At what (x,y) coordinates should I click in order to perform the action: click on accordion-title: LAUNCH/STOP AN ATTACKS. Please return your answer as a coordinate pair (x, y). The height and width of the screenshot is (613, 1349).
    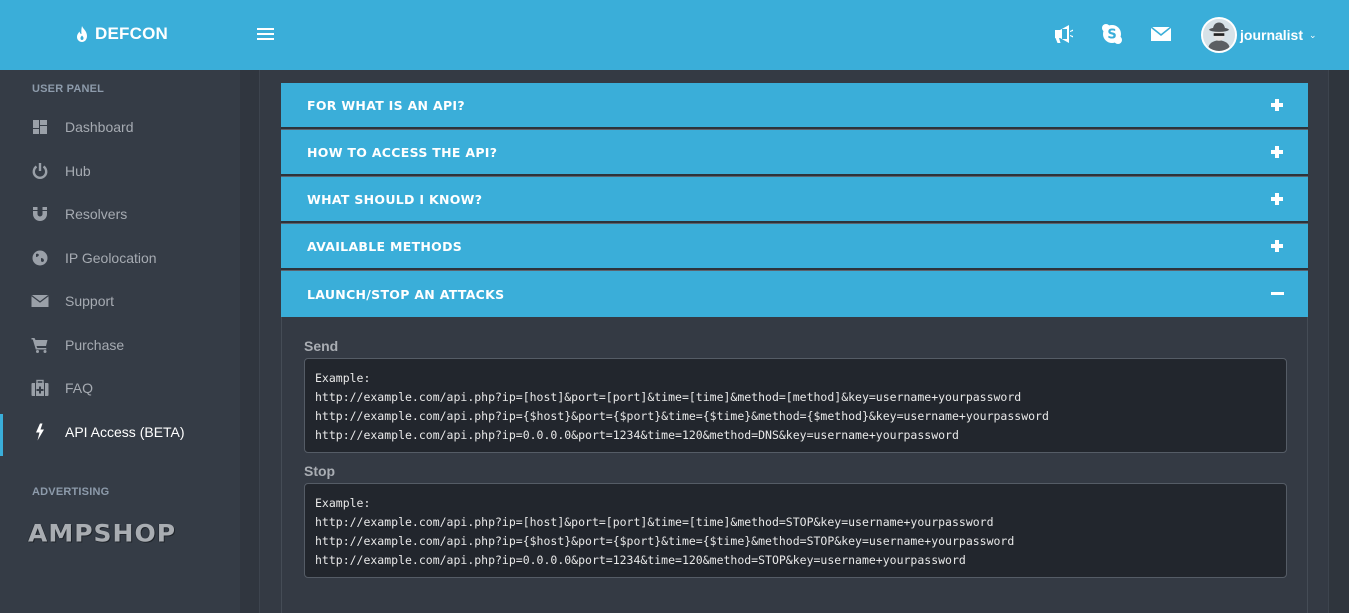
    Looking at the image, I should click on (406, 294).